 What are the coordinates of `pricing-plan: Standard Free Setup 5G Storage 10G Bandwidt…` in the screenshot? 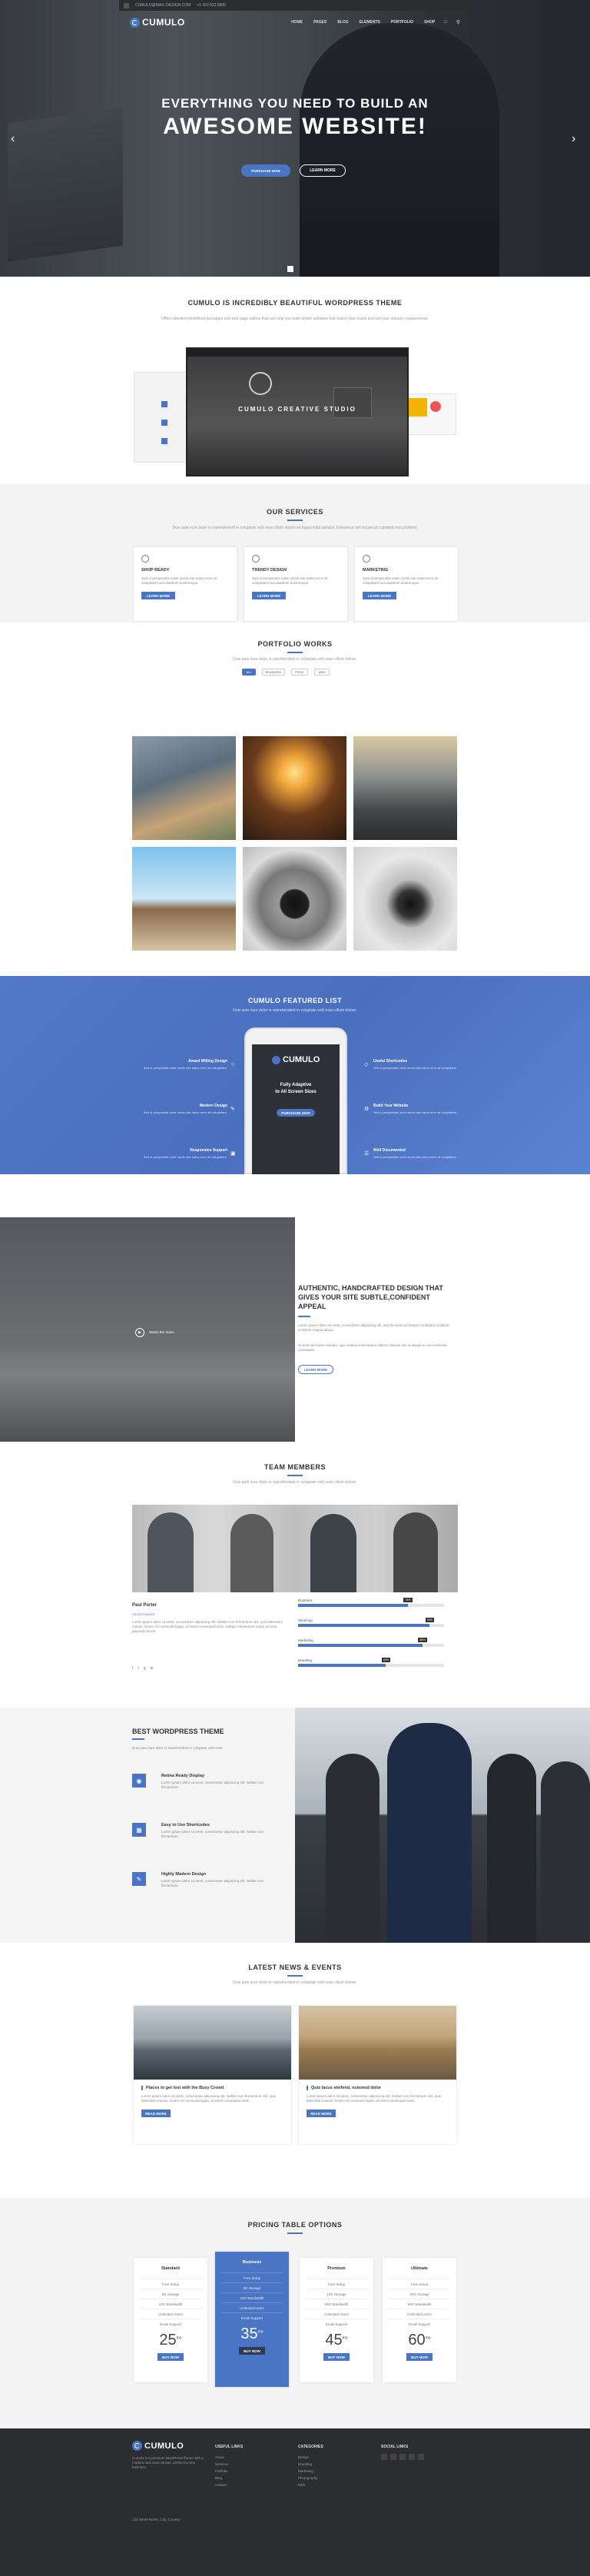 It's located at (170, 2320).